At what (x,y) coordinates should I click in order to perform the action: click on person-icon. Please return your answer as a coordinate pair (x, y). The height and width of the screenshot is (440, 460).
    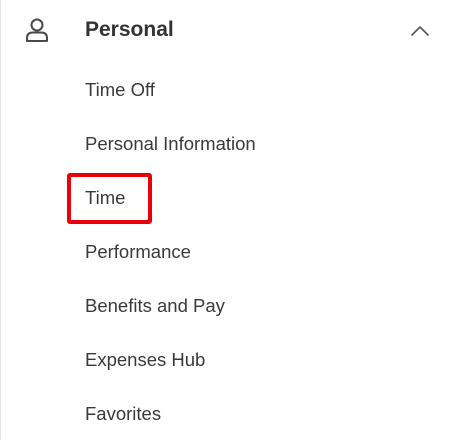
    Looking at the image, I should click on (37, 30).